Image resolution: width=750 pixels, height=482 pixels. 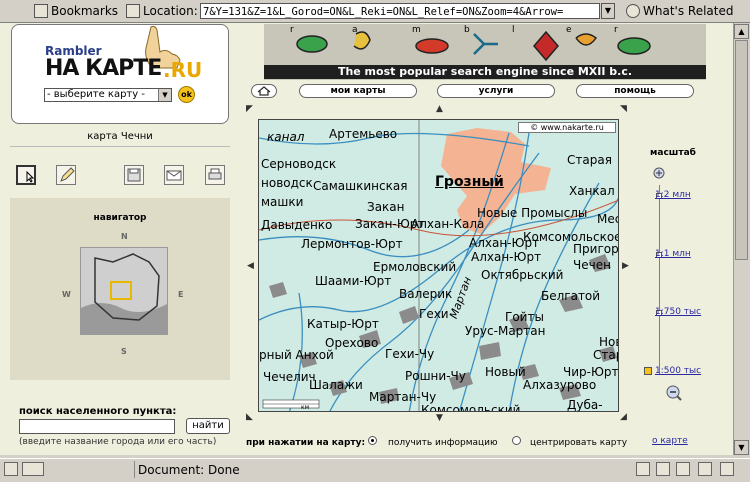 I want to click on compass-north: N, so click(x=124, y=236).